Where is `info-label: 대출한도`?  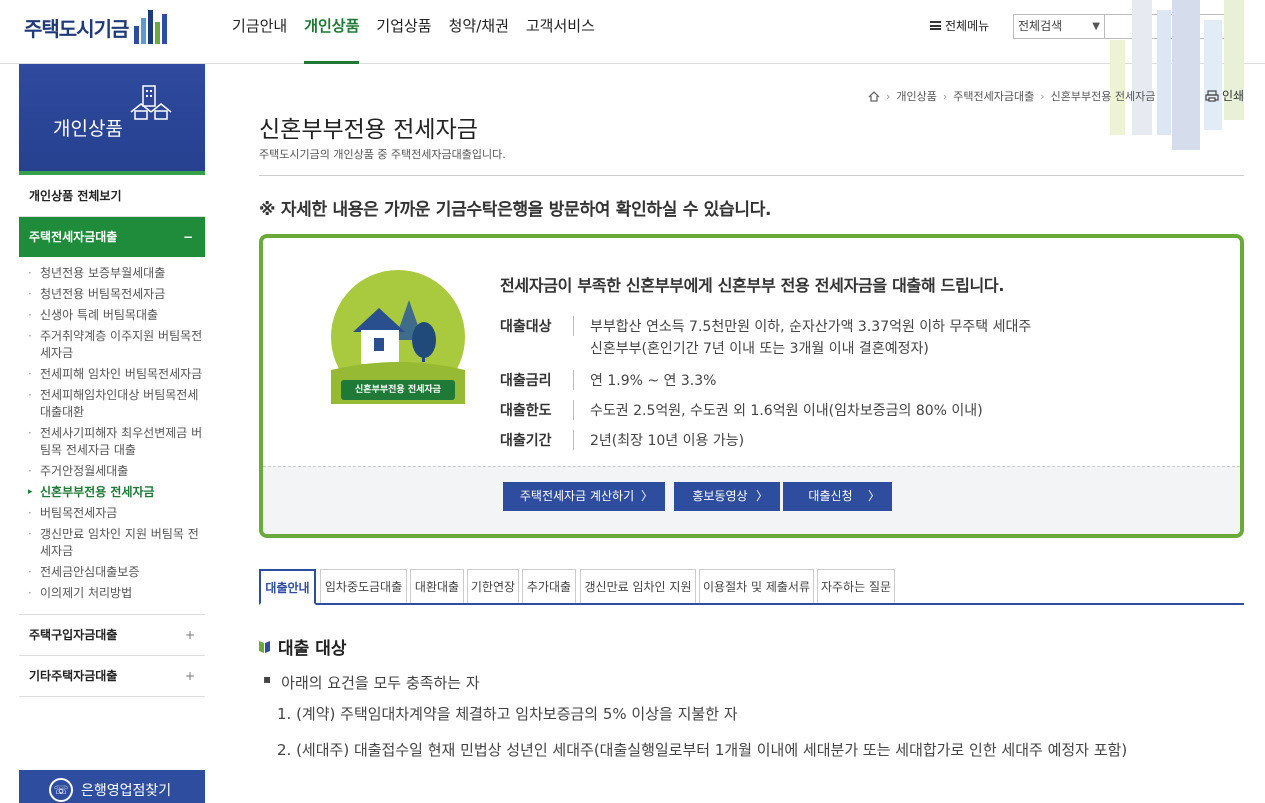
info-label: 대출한도 is located at coordinates (537, 410).